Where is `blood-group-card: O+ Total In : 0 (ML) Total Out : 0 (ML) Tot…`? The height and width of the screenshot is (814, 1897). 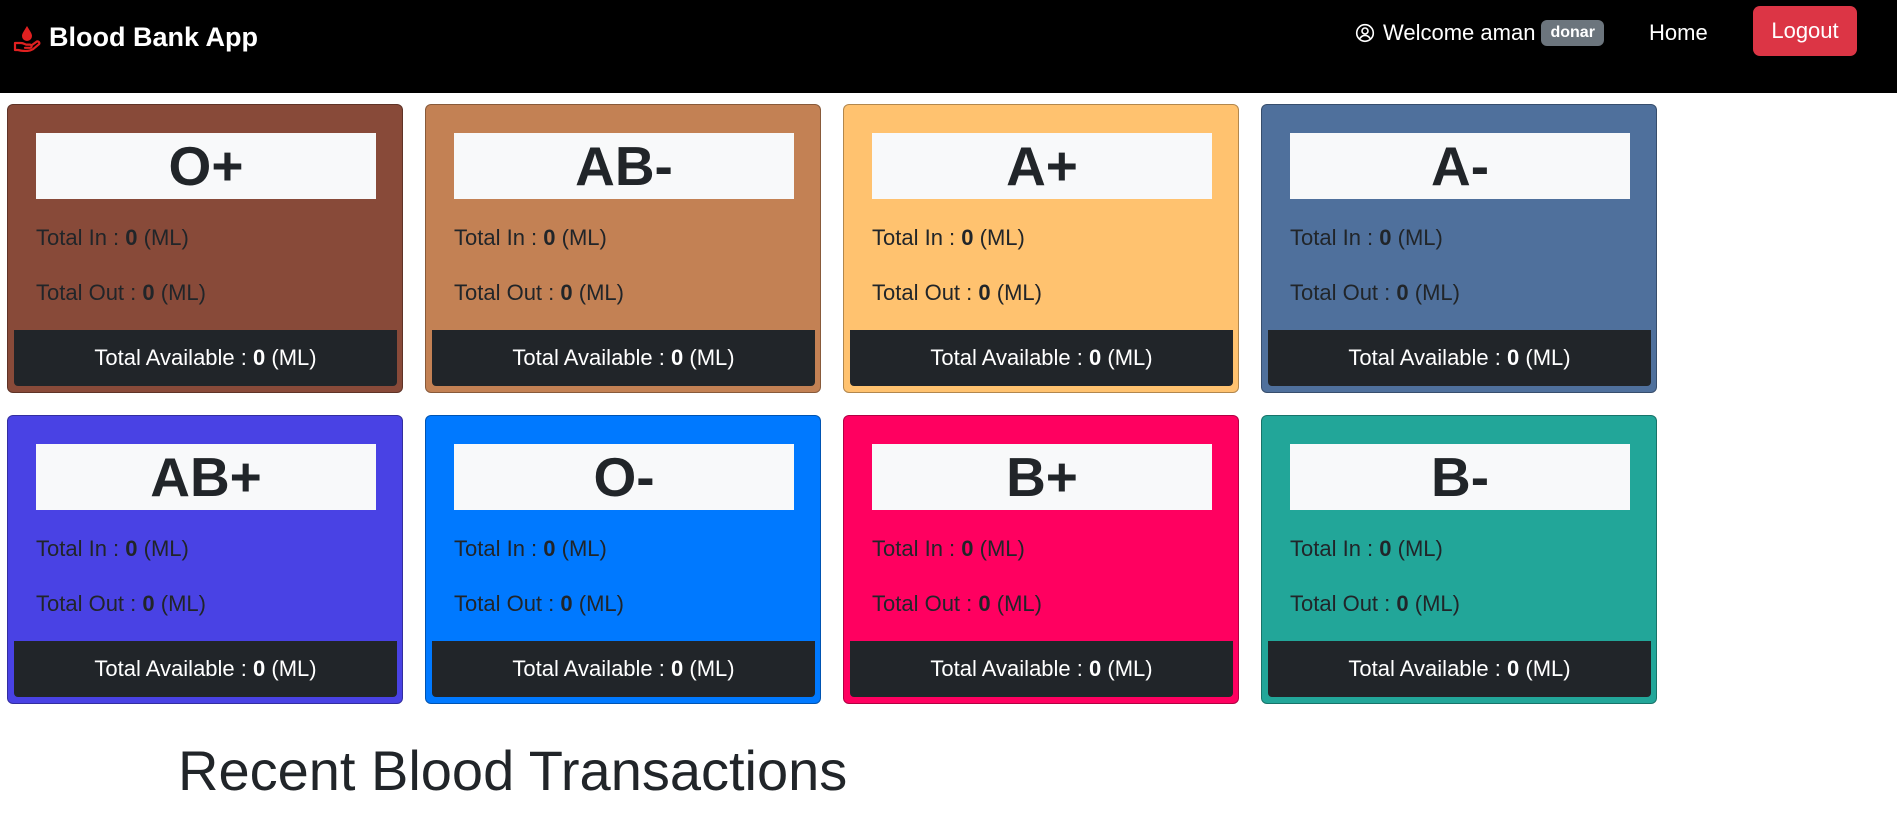 blood-group-card: O+ Total In : 0 (ML) Total Out : 0 (ML) Tot… is located at coordinates (205, 248).